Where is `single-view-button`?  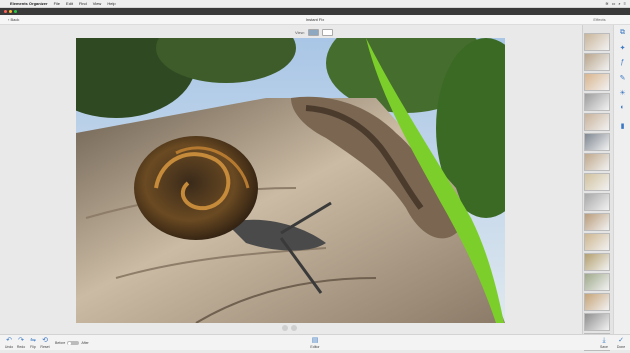
single-view-button is located at coordinates (313, 32).